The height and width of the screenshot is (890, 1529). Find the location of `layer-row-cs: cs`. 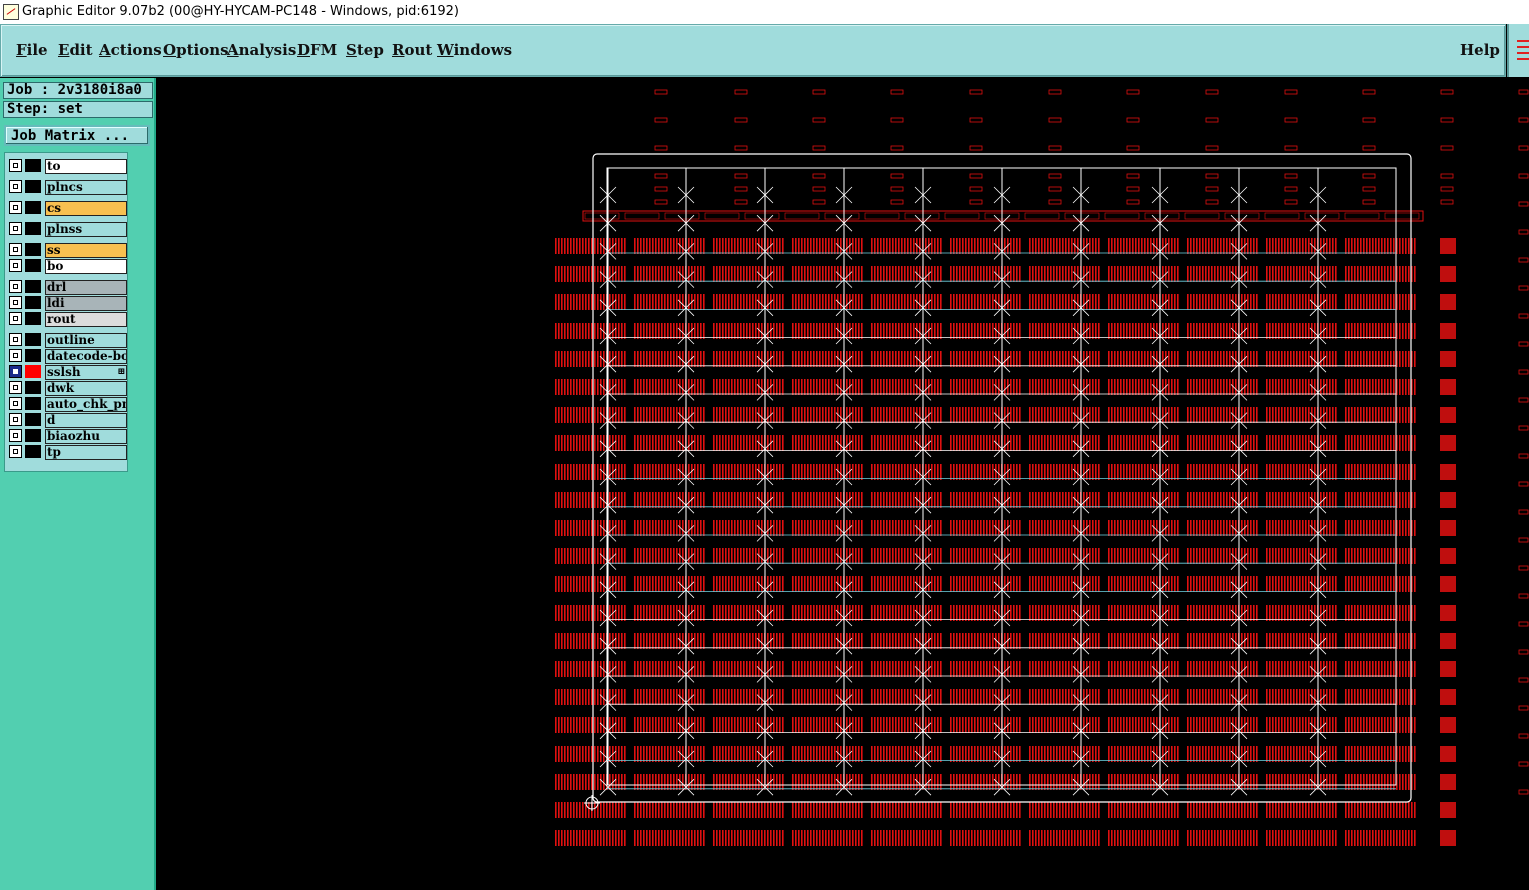

layer-row-cs: cs is located at coordinates (68, 208).